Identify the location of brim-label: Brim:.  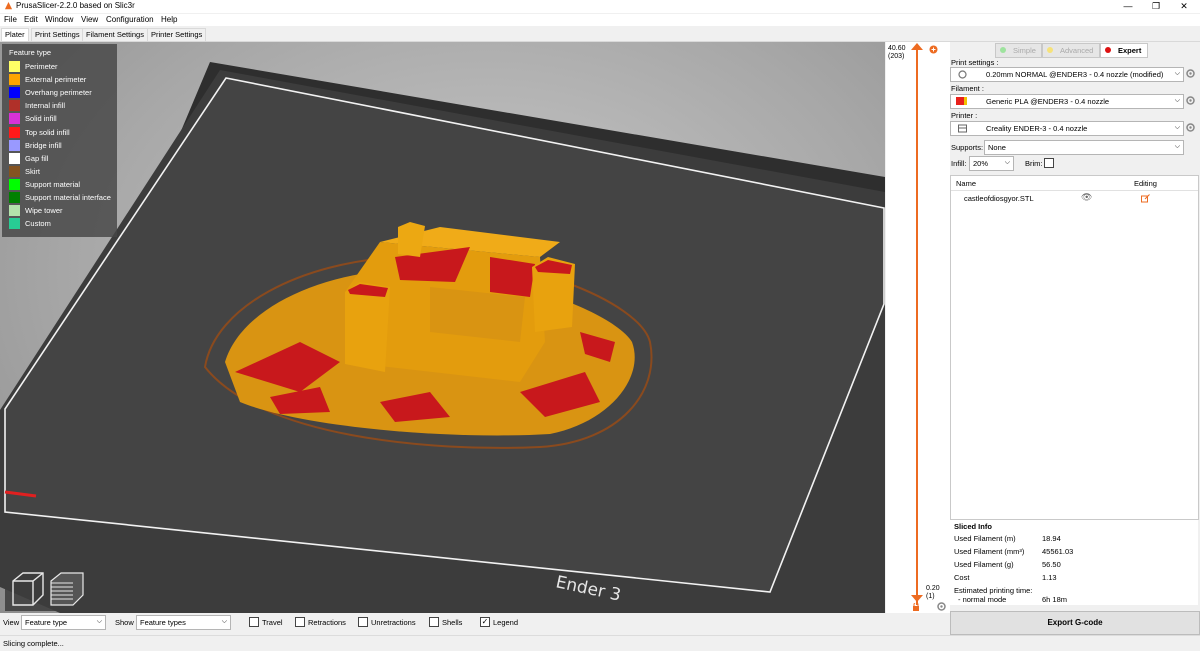
(1034, 163).